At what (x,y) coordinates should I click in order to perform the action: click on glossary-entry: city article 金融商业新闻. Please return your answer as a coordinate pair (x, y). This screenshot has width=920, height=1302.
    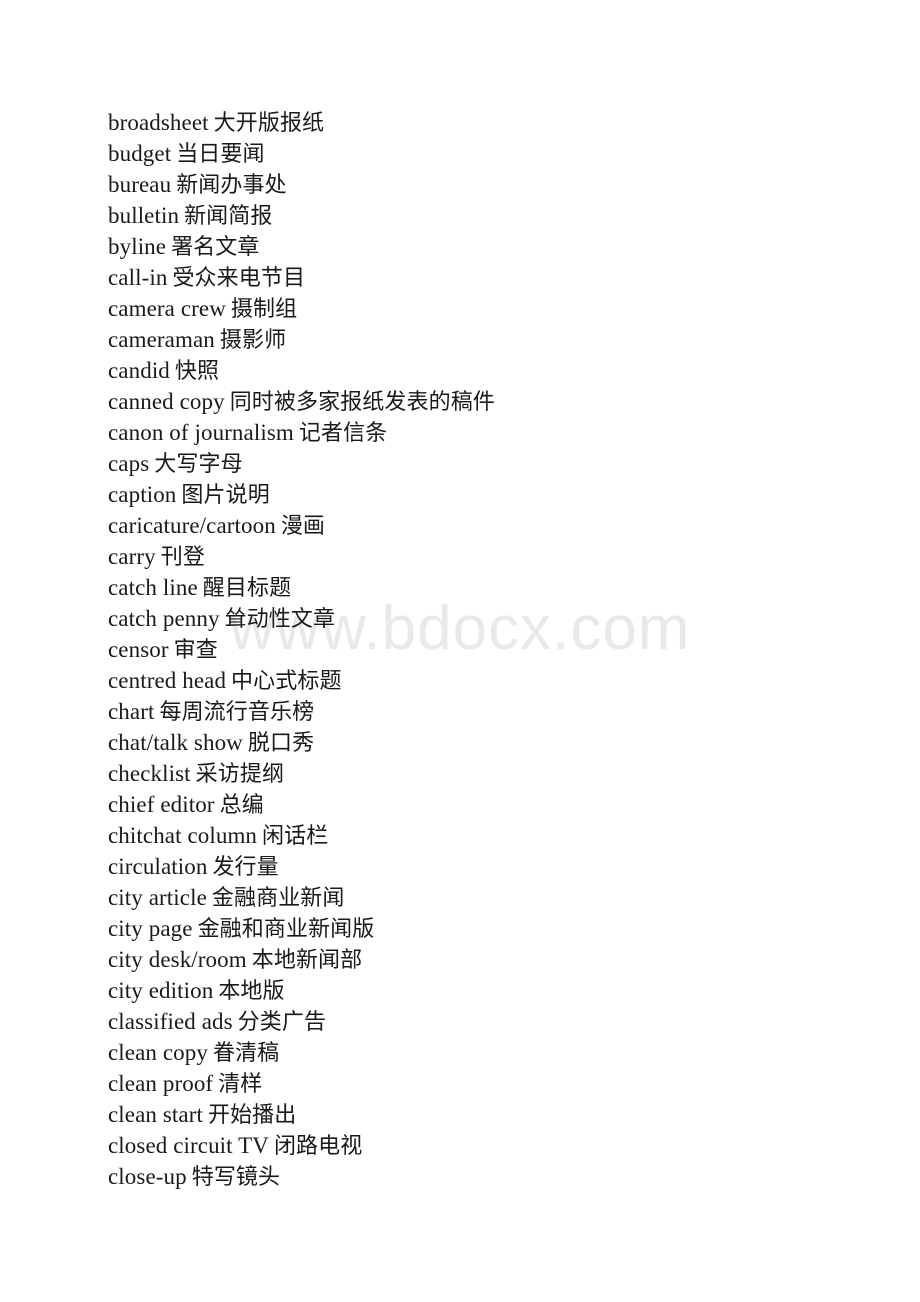
    Looking at the image, I should click on (488, 898).